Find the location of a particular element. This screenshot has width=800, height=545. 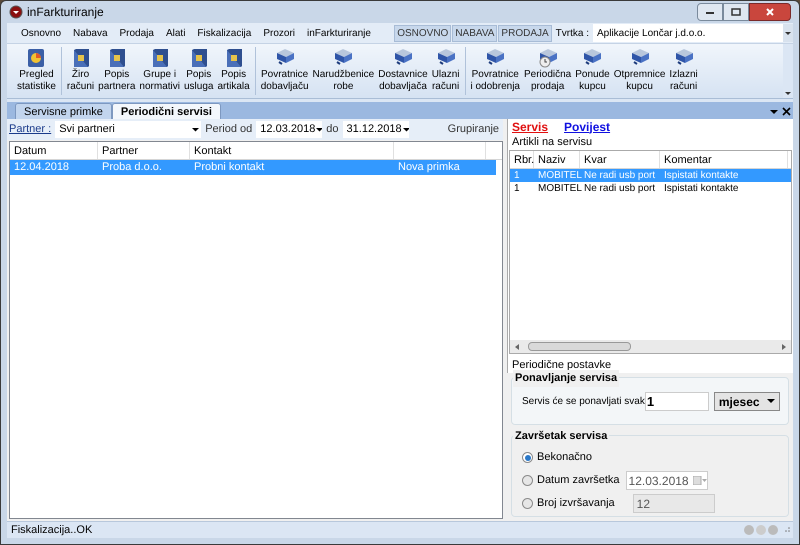

maximize-icon is located at coordinates (736, 12).